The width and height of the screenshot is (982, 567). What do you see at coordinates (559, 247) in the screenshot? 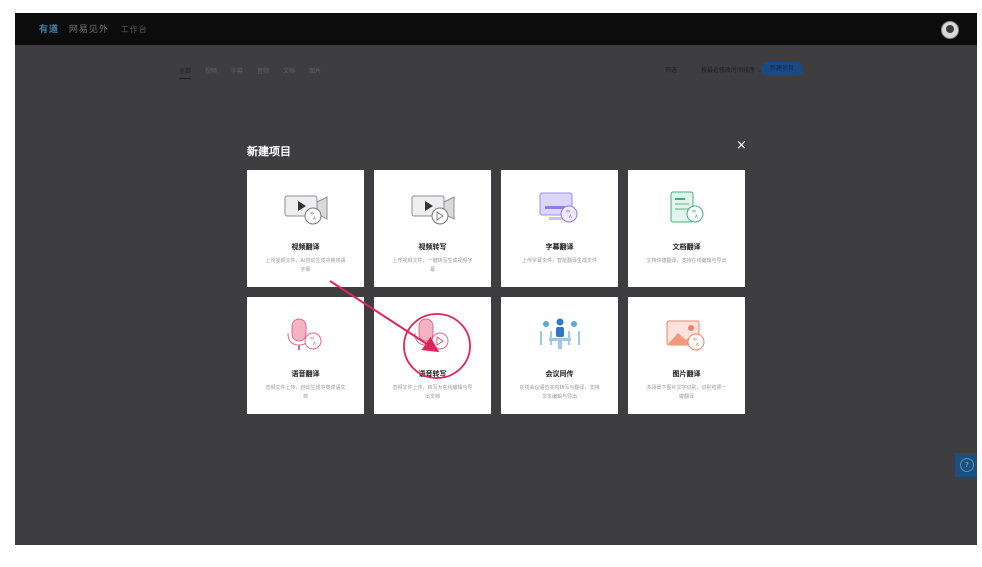
I see `card-title: 字幕翻译` at bounding box center [559, 247].